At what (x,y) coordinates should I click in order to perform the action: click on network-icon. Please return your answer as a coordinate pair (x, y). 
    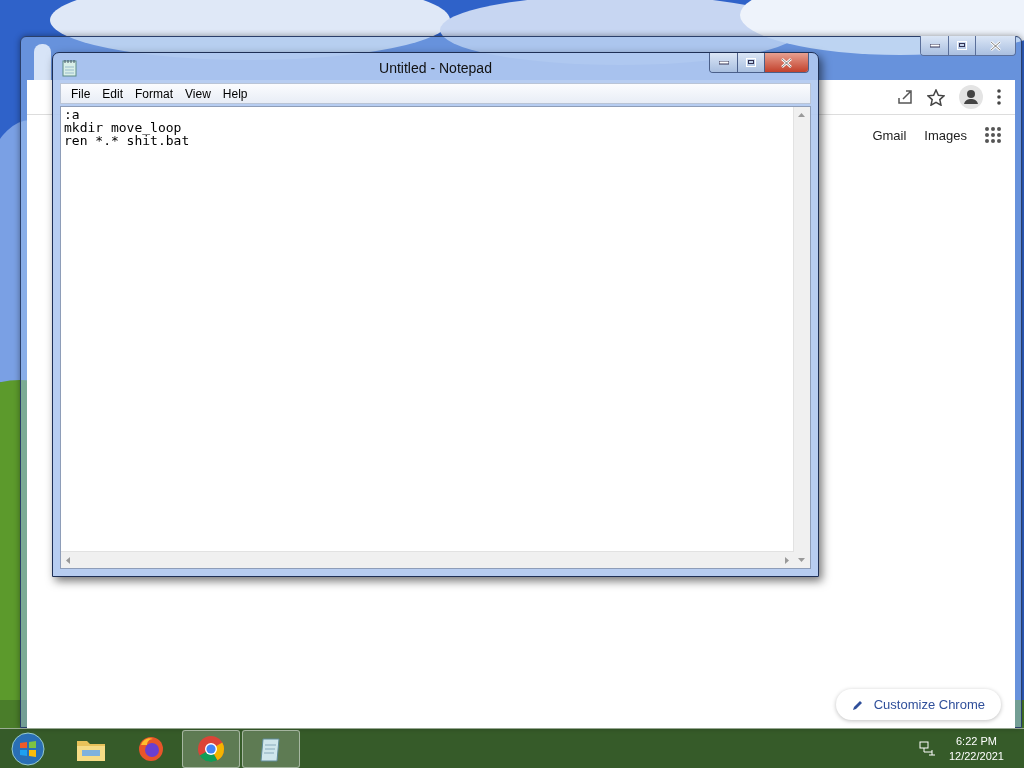
    Looking at the image, I should click on (926, 749).